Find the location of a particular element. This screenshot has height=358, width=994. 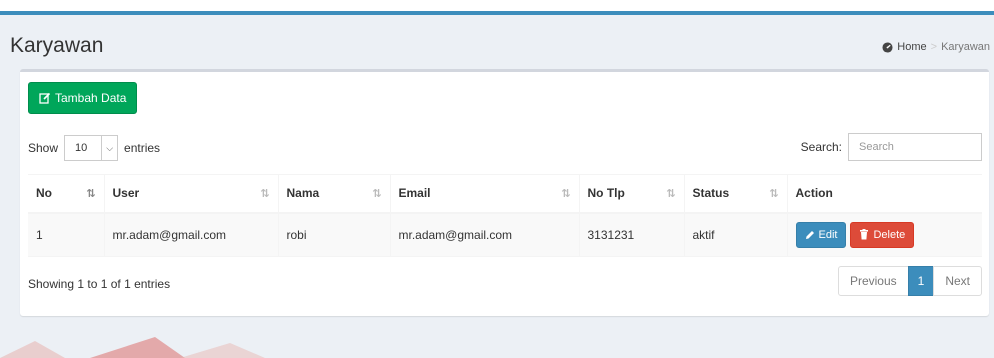

watermark-decoration is located at coordinates (132, 347).